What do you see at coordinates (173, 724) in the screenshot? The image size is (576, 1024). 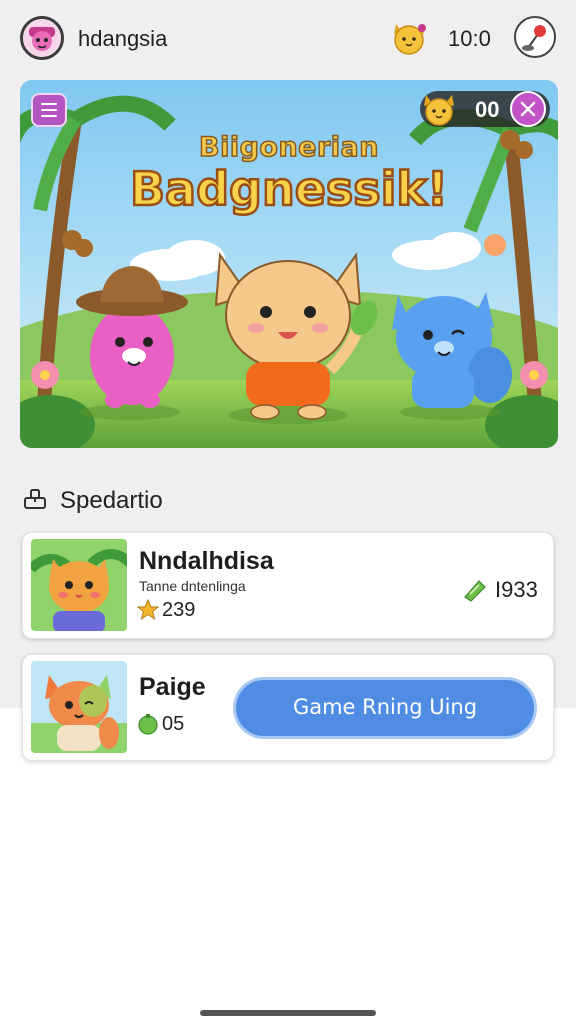 I see `gem-count: 05` at bounding box center [173, 724].